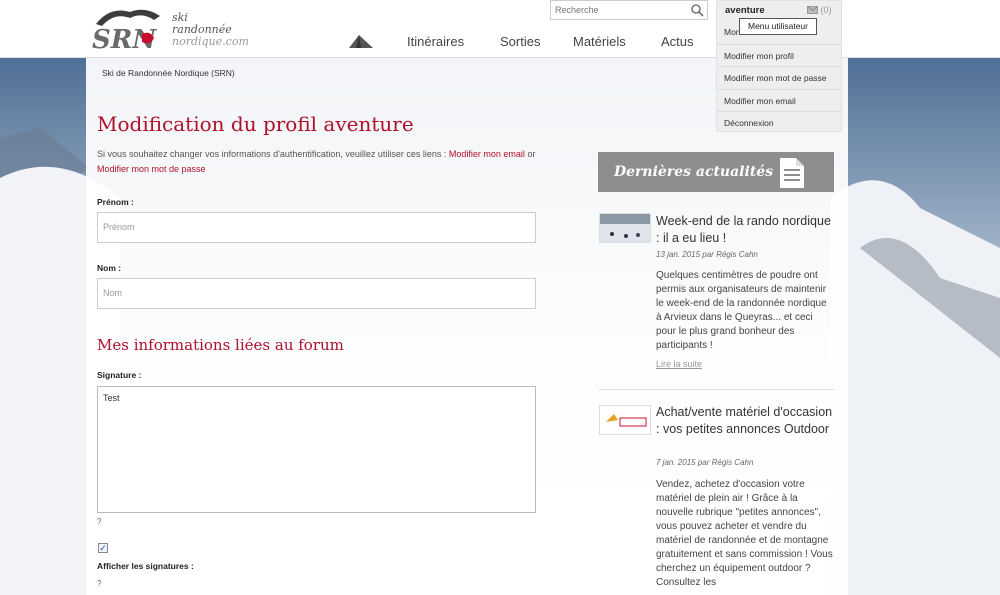 This screenshot has height=595, width=1000. What do you see at coordinates (487, 154) in the screenshot?
I see `link-edit-email: Modifier mon email` at bounding box center [487, 154].